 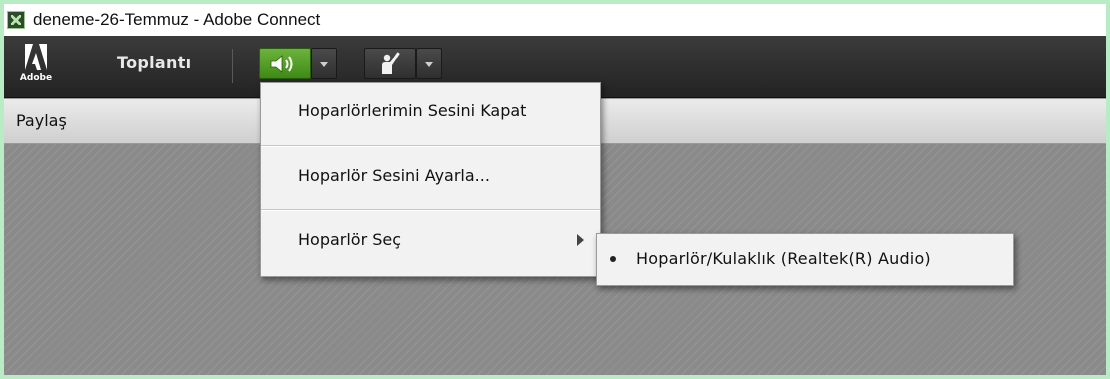 I want to click on share-pod-title: Paylaş, so click(x=41, y=120).